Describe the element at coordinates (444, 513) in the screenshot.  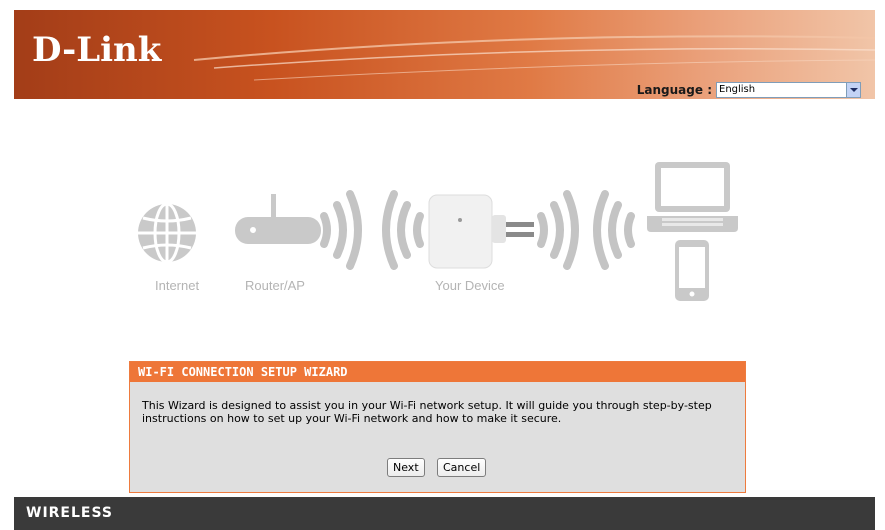
I see `footer-bar: WIRELESS` at that location.